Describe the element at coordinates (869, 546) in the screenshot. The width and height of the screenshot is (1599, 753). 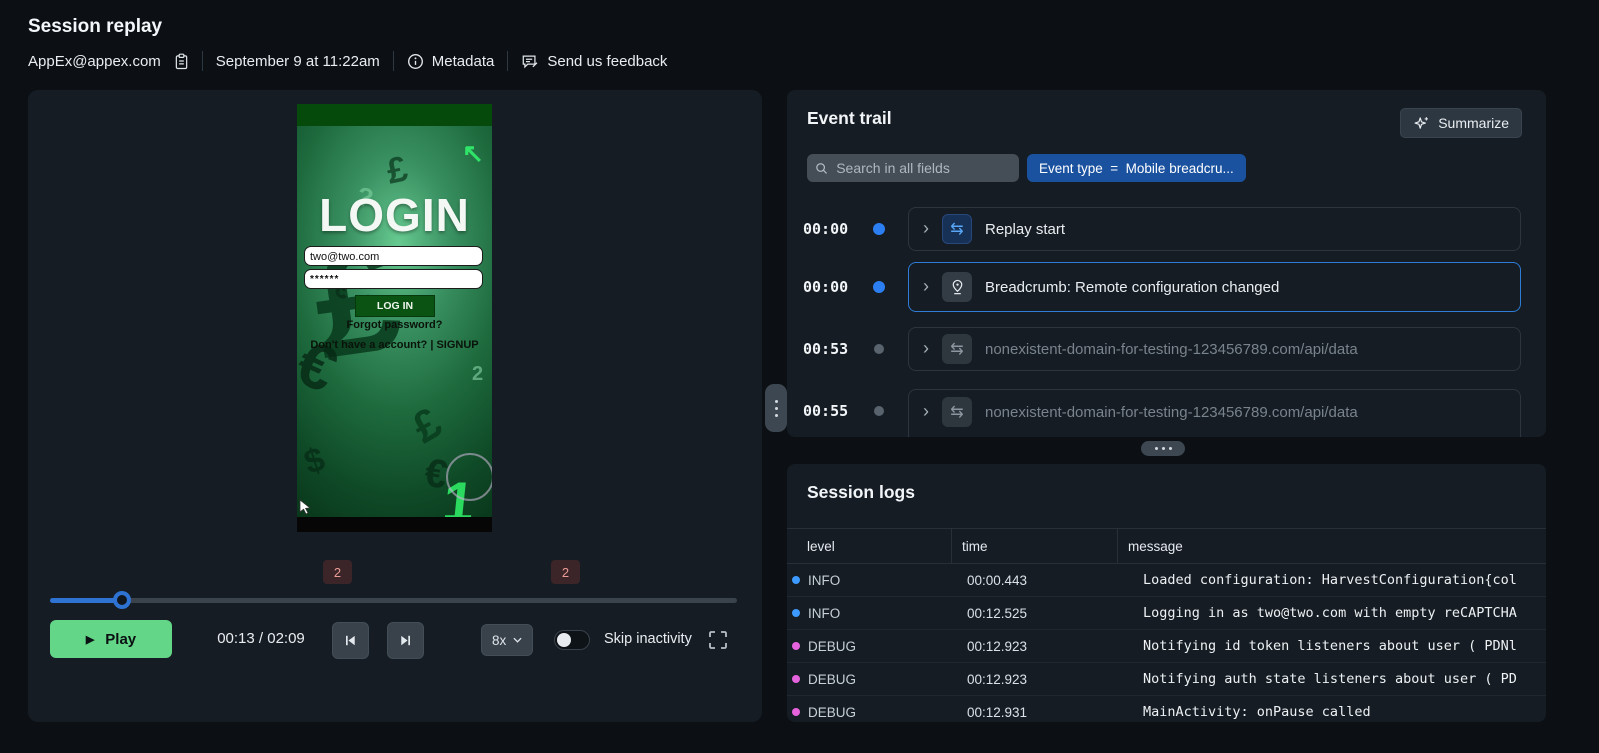
I see `column-header-level: level` at that location.